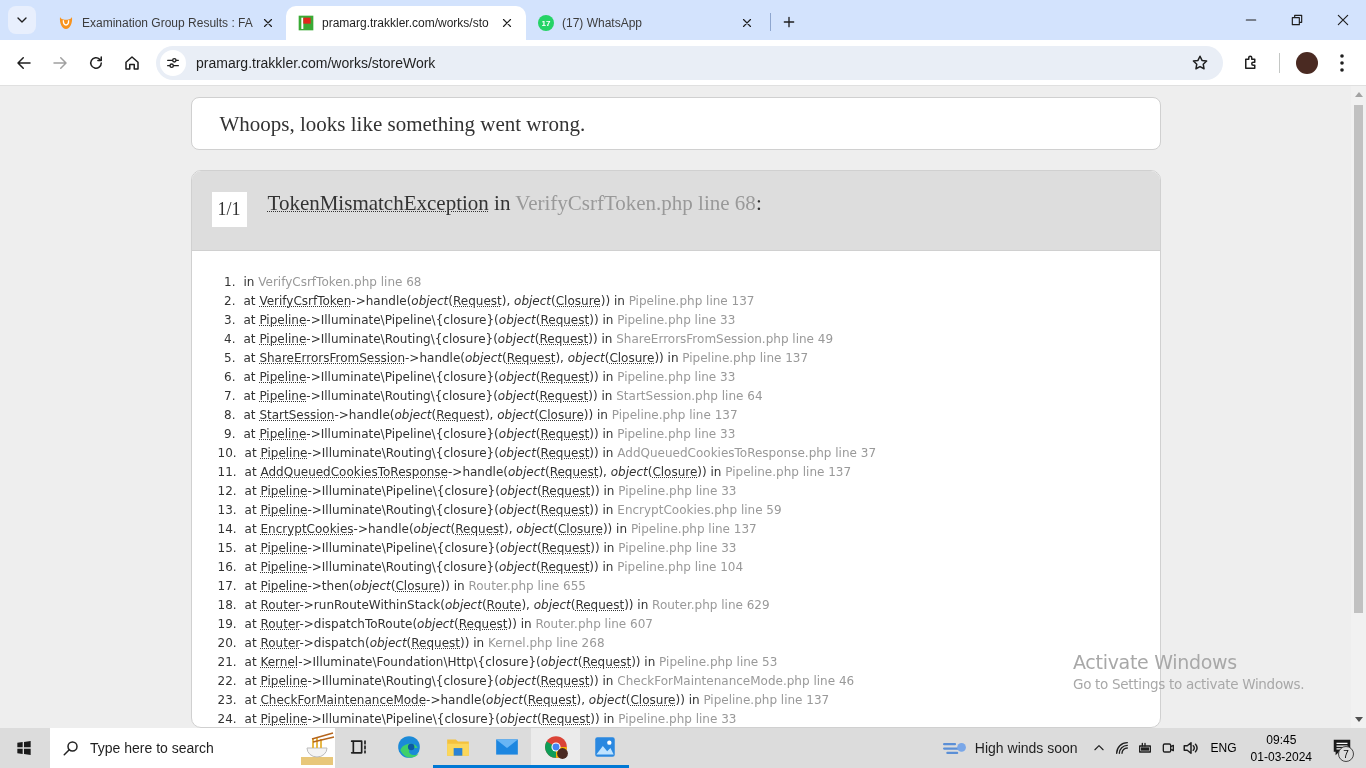 The image size is (1366, 768). Describe the element at coordinates (22, 20) in the screenshot. I see `tab-search-button` at that location.